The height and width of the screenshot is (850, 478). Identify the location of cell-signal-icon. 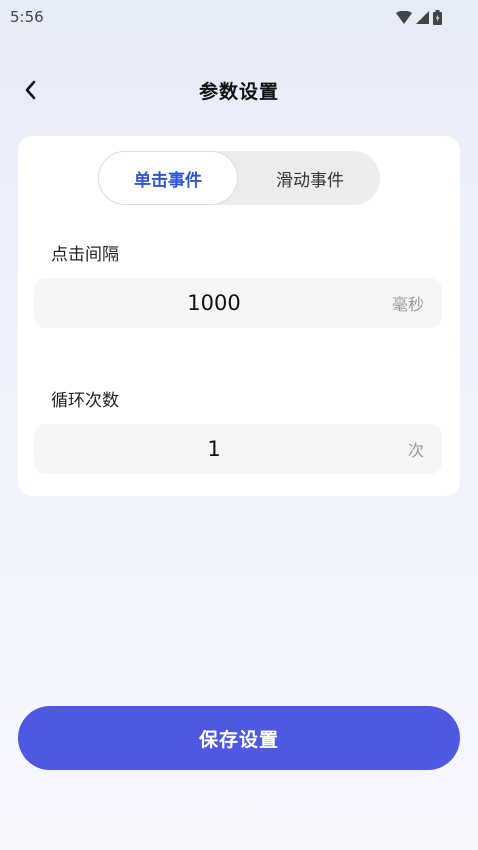
(422, 17).